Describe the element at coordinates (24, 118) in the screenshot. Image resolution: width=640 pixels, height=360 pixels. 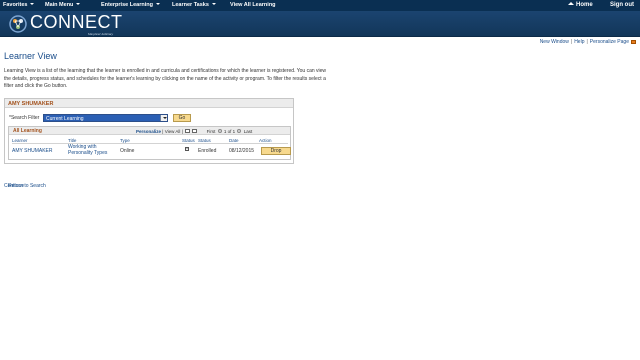
I see `search-filter-label: *Search Filter` at that location.